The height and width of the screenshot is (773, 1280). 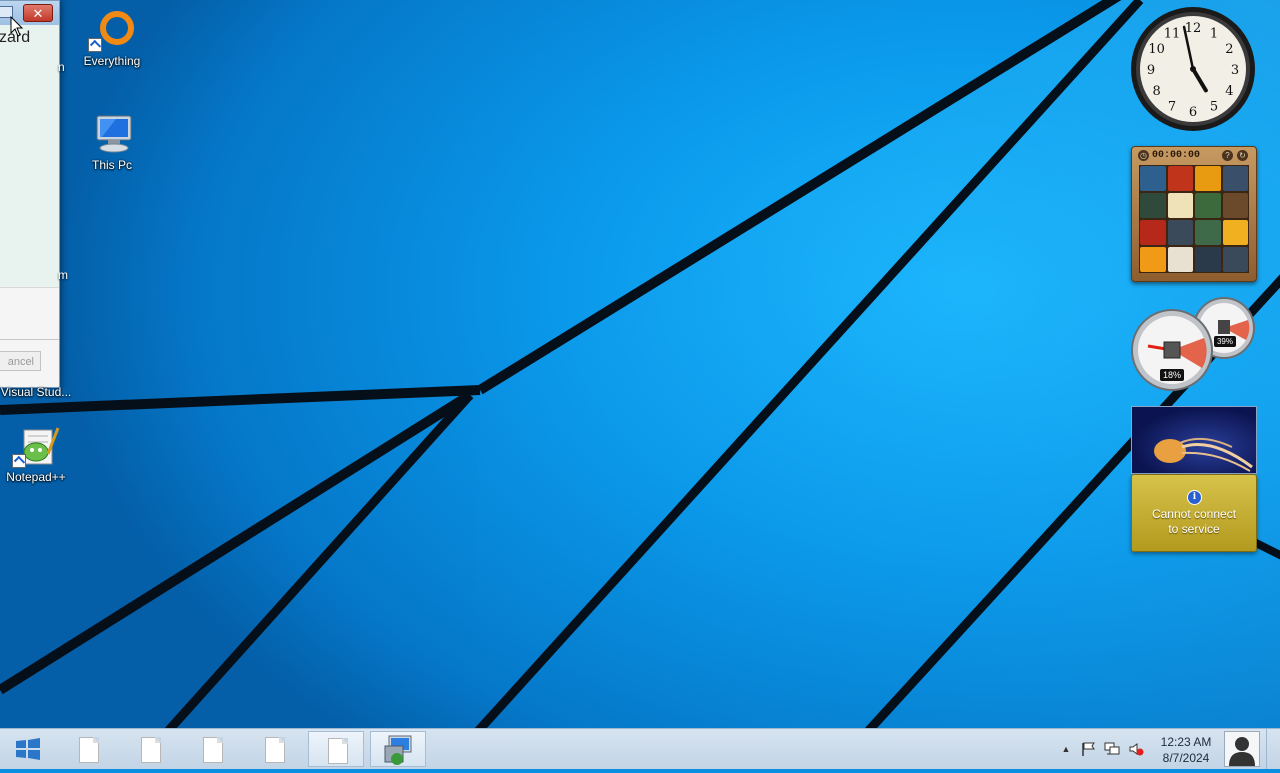 I want to click on clock-gadget: 12 12 3 45678 9 1011, so click(x=1193, y=69).